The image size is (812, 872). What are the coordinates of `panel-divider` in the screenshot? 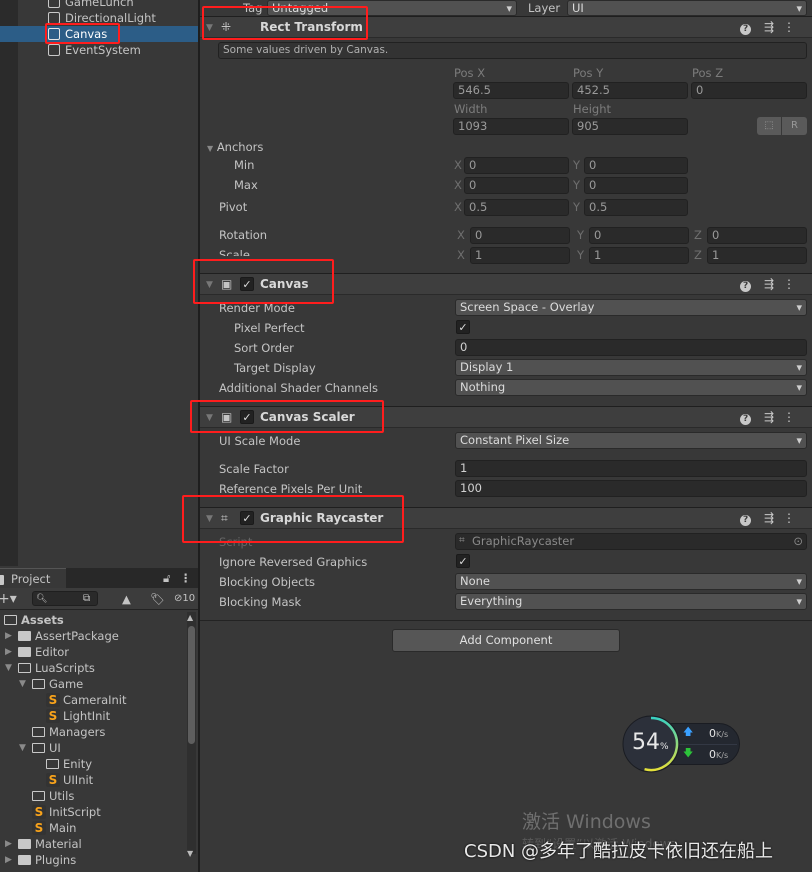 It's located at (199, 436).